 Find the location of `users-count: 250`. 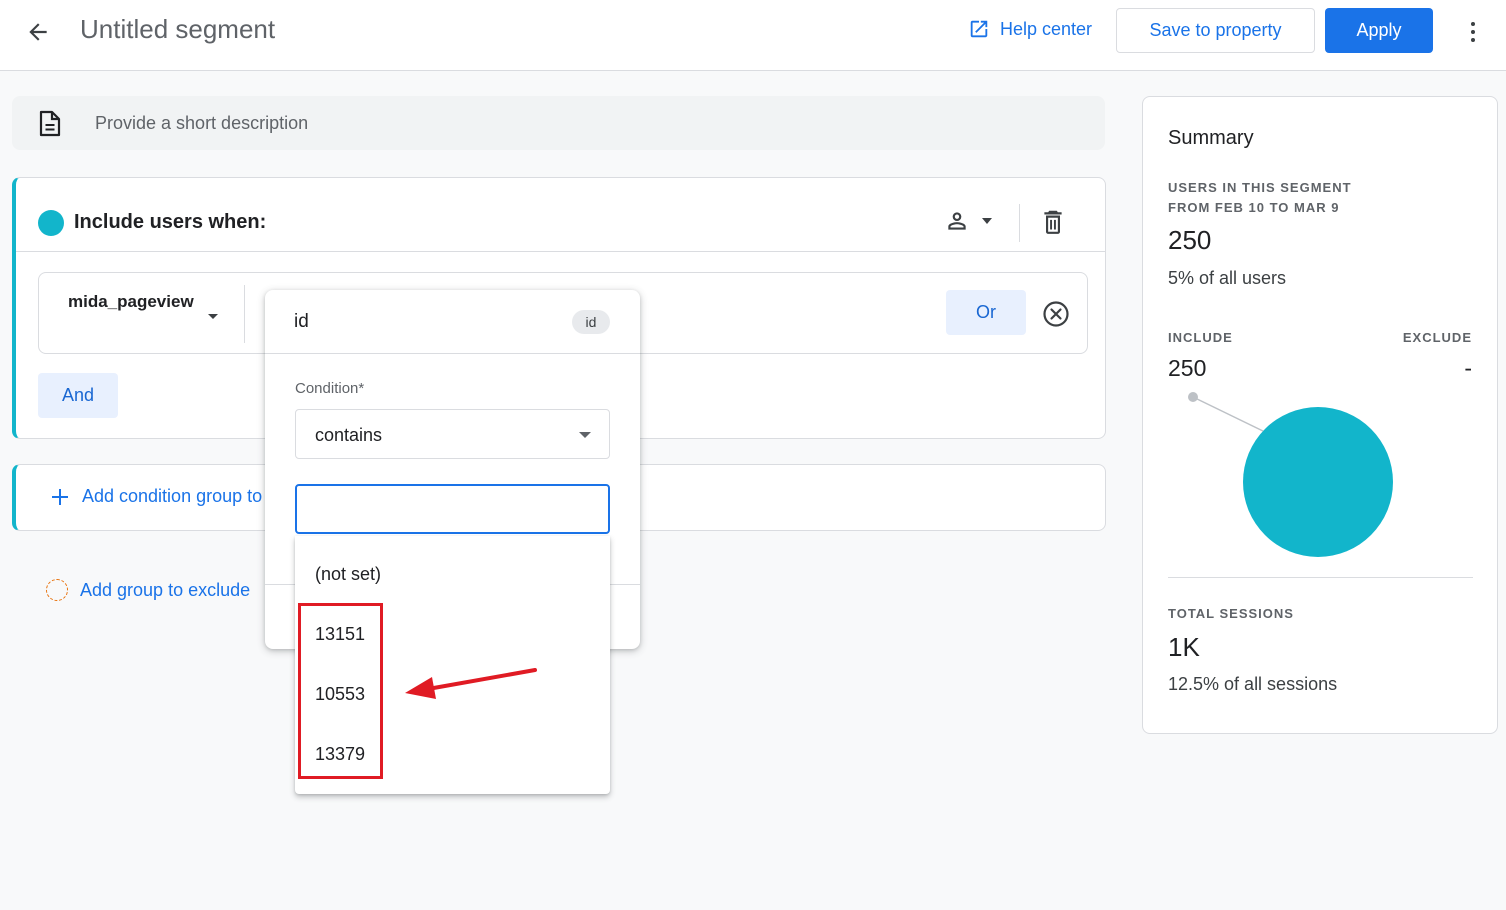

users-count: 250 is located at coordinates (1190, 240).